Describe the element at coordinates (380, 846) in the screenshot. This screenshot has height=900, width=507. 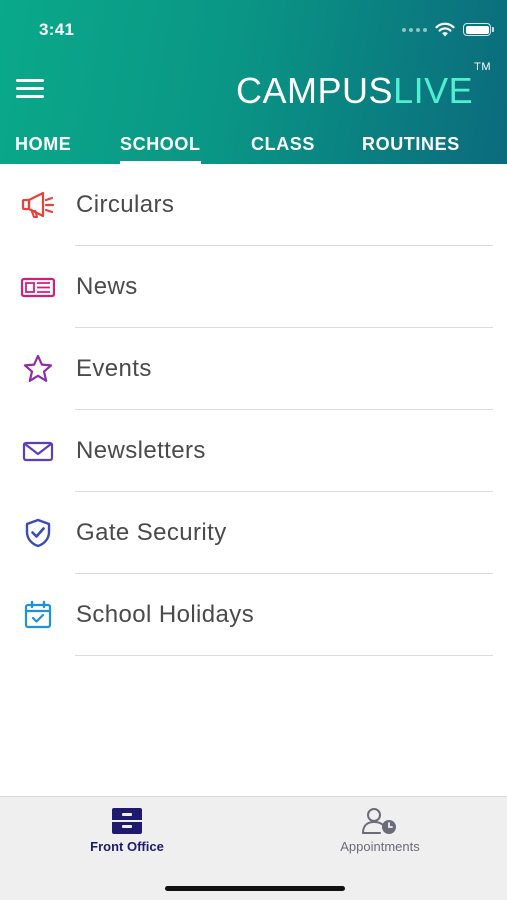
I see `bottom-tab-label: Appointments` at that location.